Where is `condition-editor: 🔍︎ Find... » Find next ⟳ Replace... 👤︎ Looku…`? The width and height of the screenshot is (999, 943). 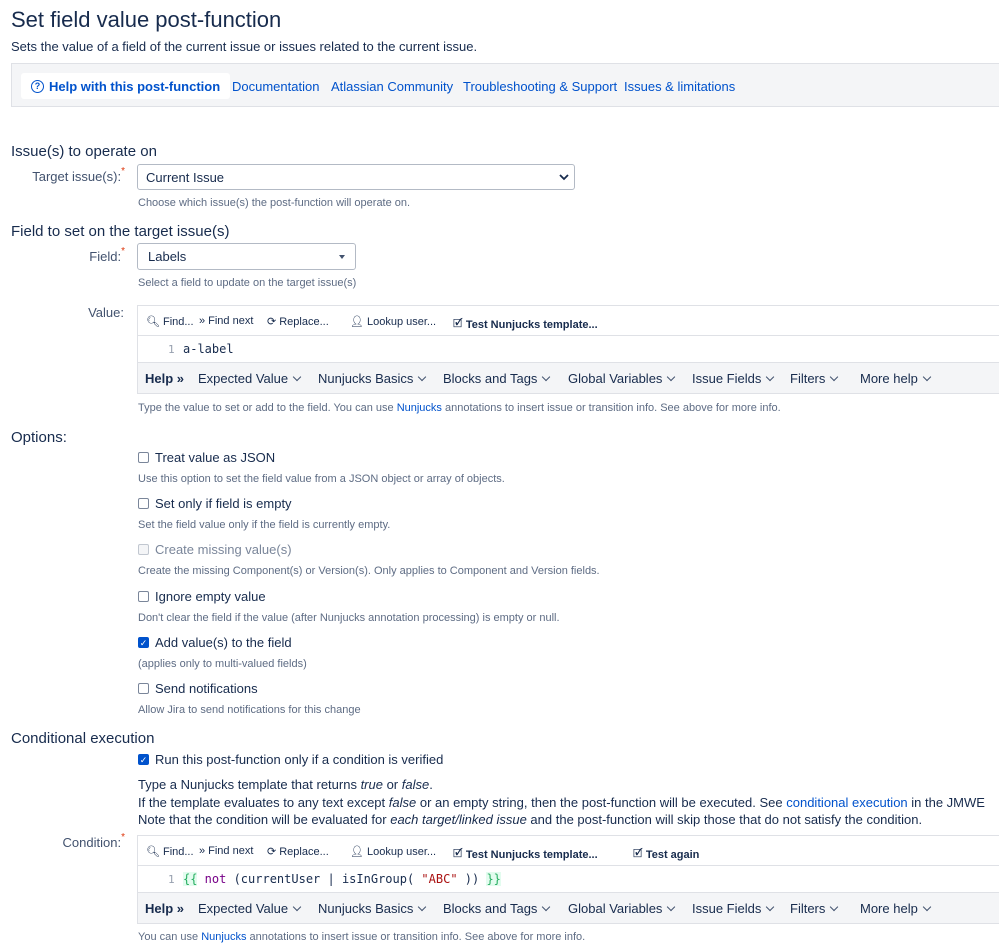 condition-editor: 🔍︎ Find... » Find next ⟳ Replace... 👤︎ Looku… is located at coordinates (568, 879).